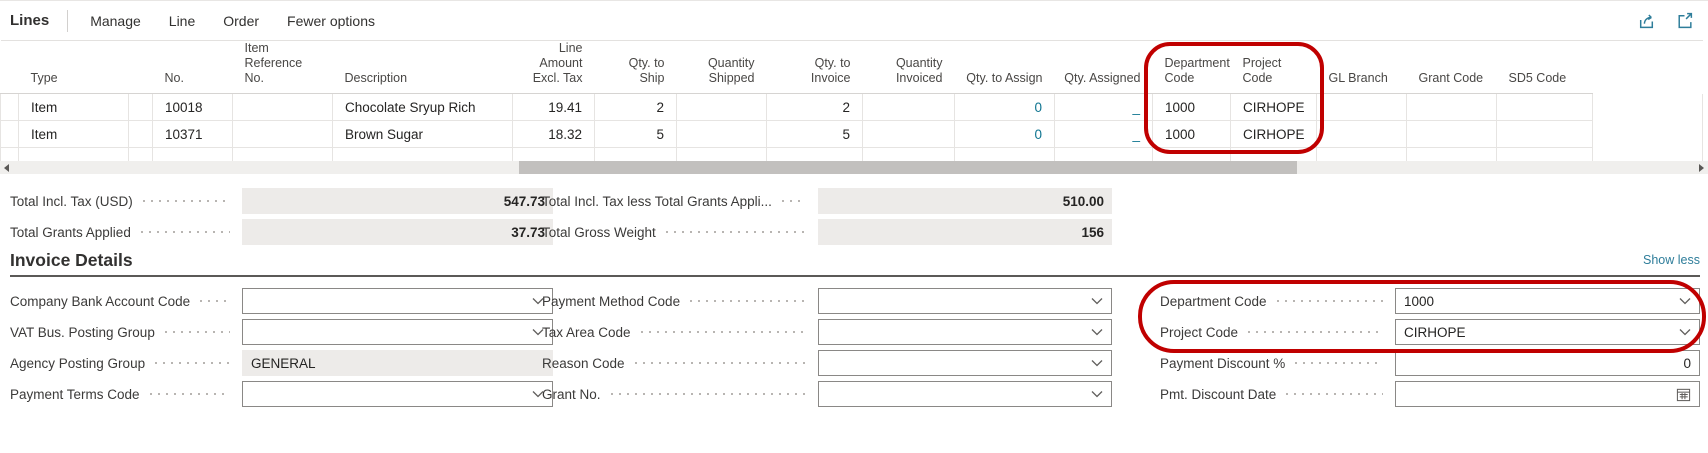 The image size is (1708, 453). What do you see at coordinates (1361, 67) in the screenshot?
I see `col-gl-branch: GL Branch` at bounding box center [1361, 67].